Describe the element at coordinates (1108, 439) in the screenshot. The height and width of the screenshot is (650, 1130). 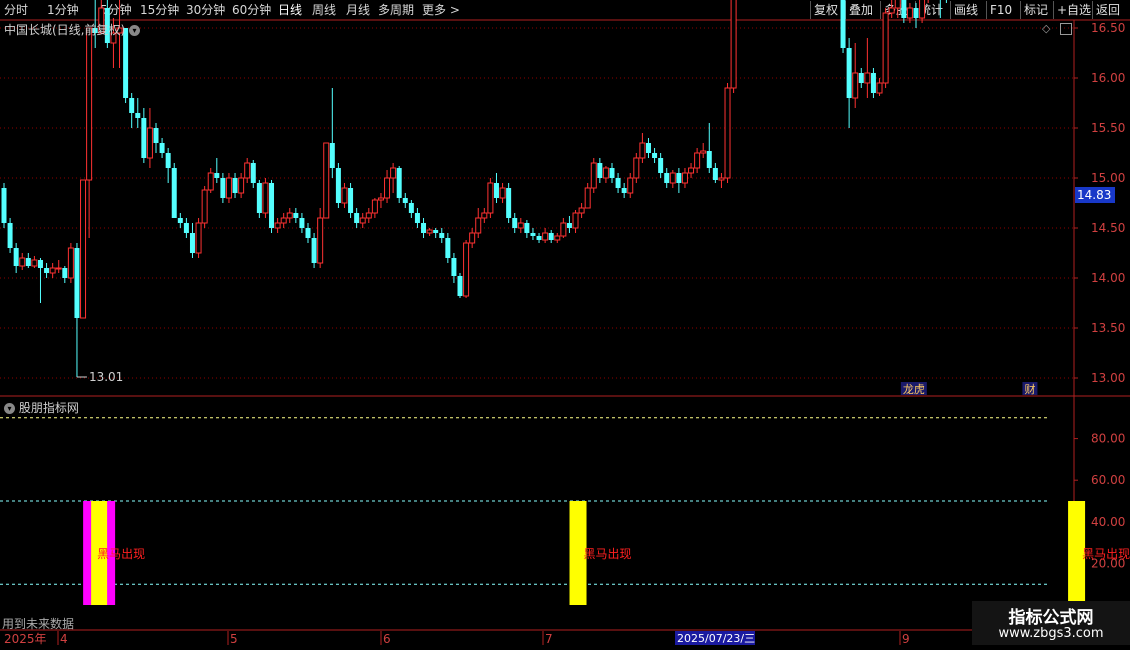
I see `indicator-tick-label: 80.00` at that location.